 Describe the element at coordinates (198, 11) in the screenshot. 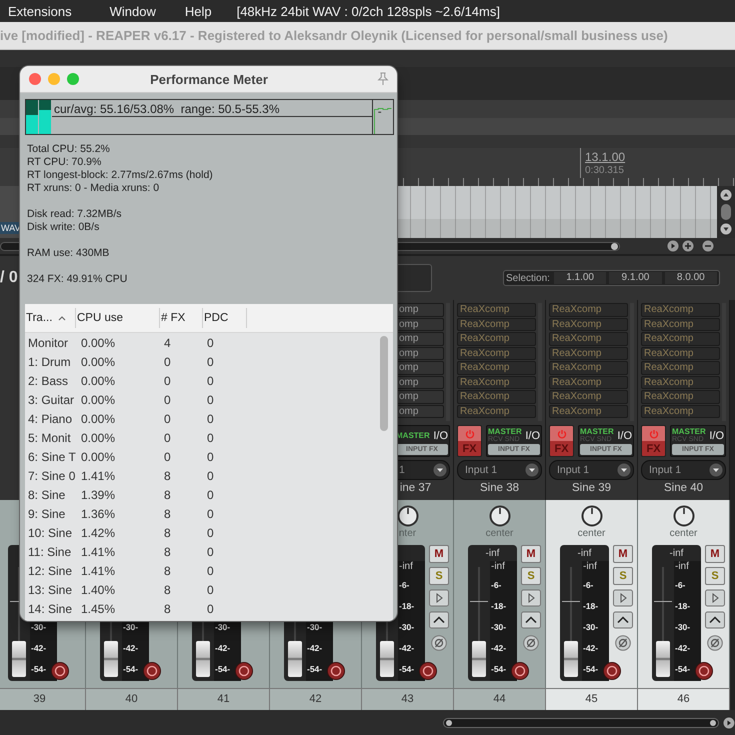

I see `menu-item: Help` at that location.